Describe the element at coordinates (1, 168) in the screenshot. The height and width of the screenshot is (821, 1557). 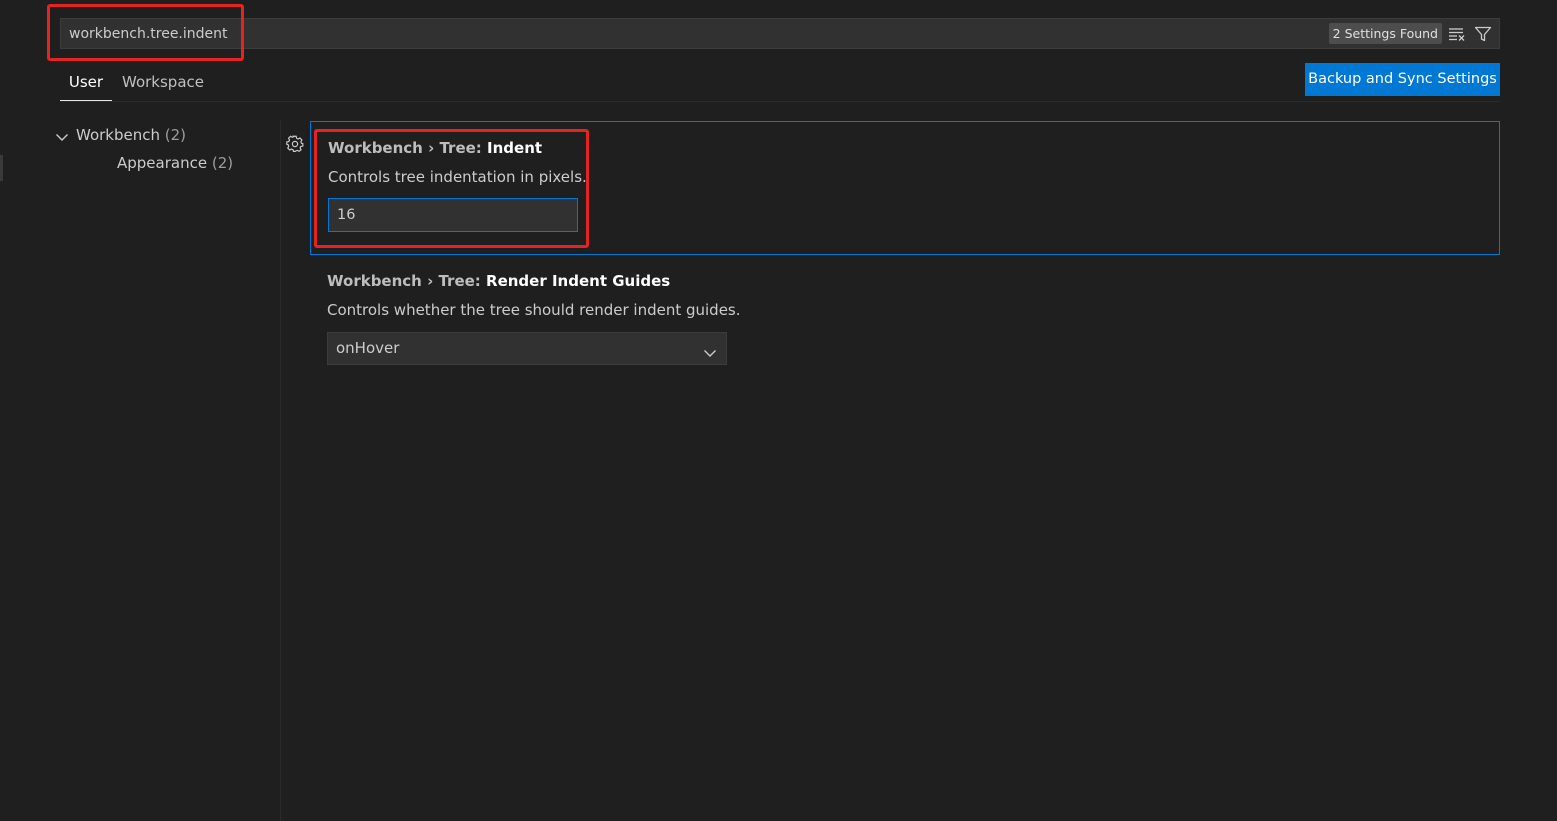
I see `activity-edge` at that location.